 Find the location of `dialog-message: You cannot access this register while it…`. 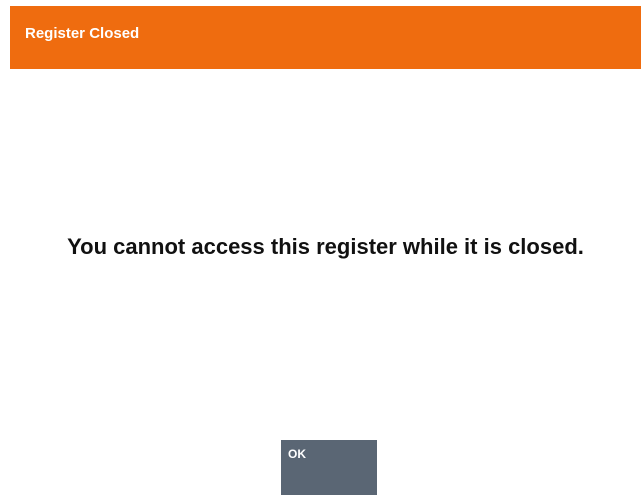

dialog-message: You cannot access this register while it… is located at coordinates (325, 246).